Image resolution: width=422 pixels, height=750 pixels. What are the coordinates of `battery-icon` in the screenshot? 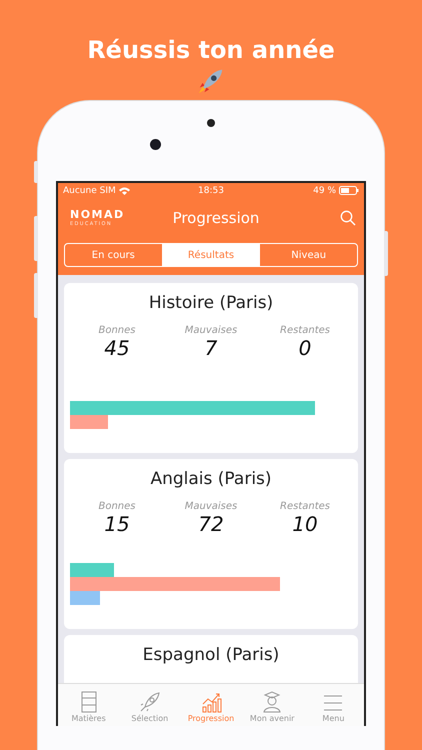 It's located at (349, 190).